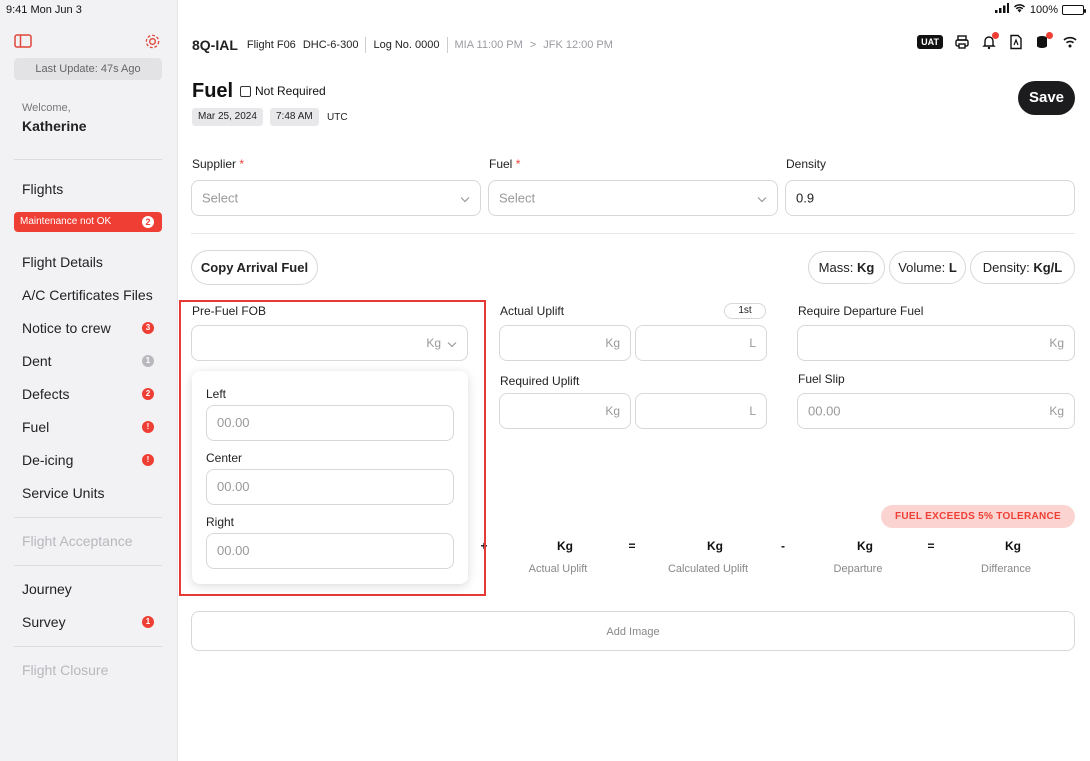  I want to click on sidebar-item-fuel: Fuel!, so click(92, 427).